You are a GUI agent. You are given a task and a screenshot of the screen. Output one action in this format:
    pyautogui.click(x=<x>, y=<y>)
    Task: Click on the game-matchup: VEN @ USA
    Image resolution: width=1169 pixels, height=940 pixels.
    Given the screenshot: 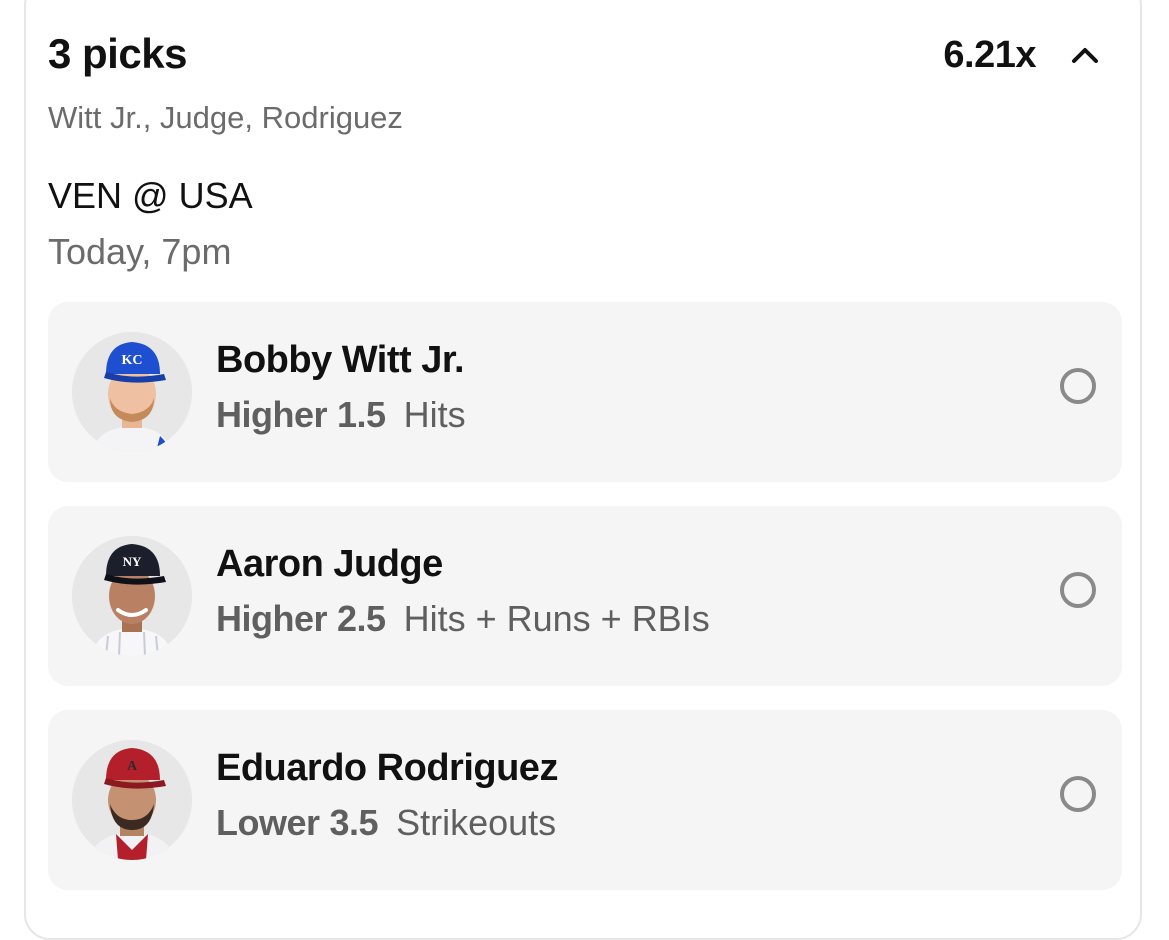 What is the action you would take?
    pyautogui.click(x=150, y=195)
    